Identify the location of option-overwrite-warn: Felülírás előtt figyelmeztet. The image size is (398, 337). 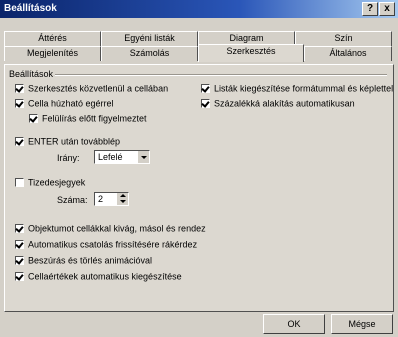
(88, 119).